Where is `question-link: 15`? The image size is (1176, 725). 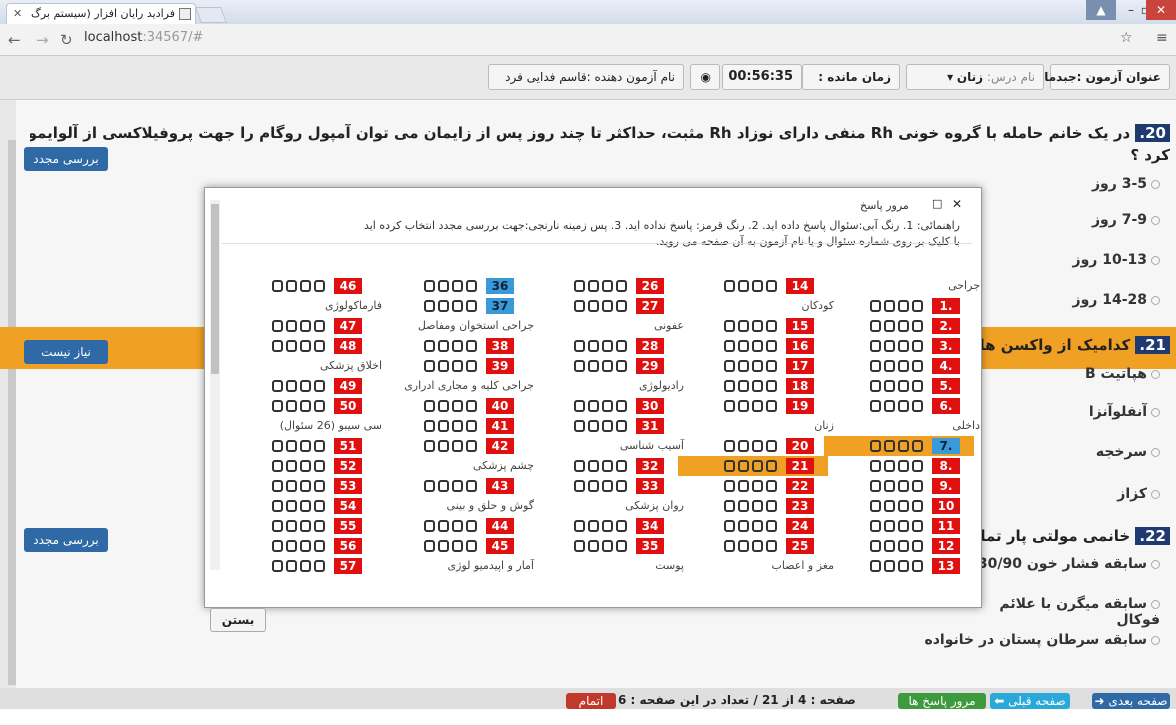
question-link: 15 is located at coordinates (769, 326).